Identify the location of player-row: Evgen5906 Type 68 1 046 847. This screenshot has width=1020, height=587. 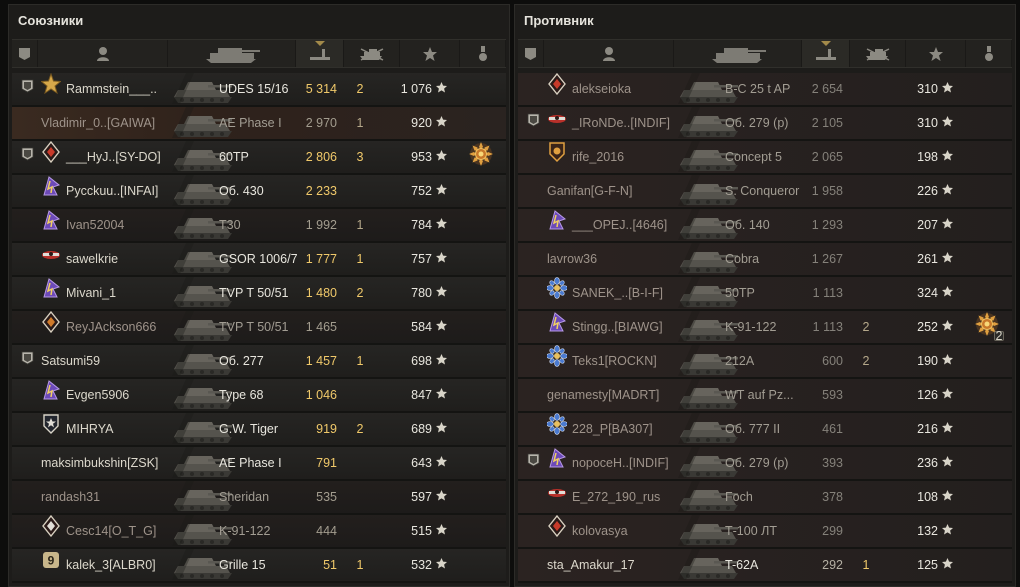
(259, 396).